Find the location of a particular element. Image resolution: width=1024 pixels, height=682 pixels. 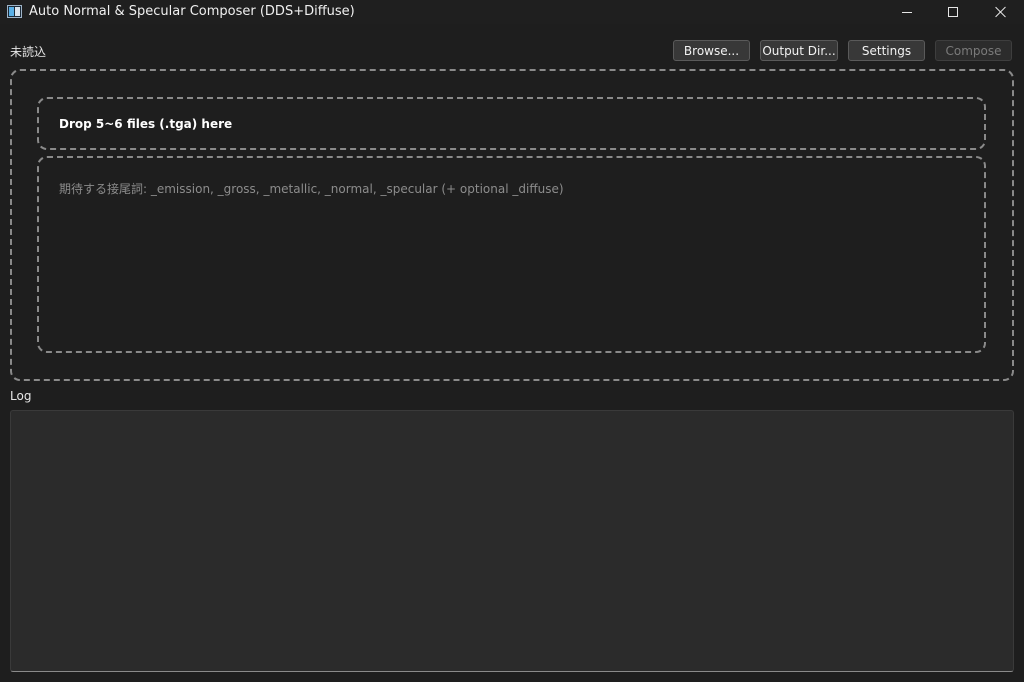

close-button is located at coordinates (1001, 12).